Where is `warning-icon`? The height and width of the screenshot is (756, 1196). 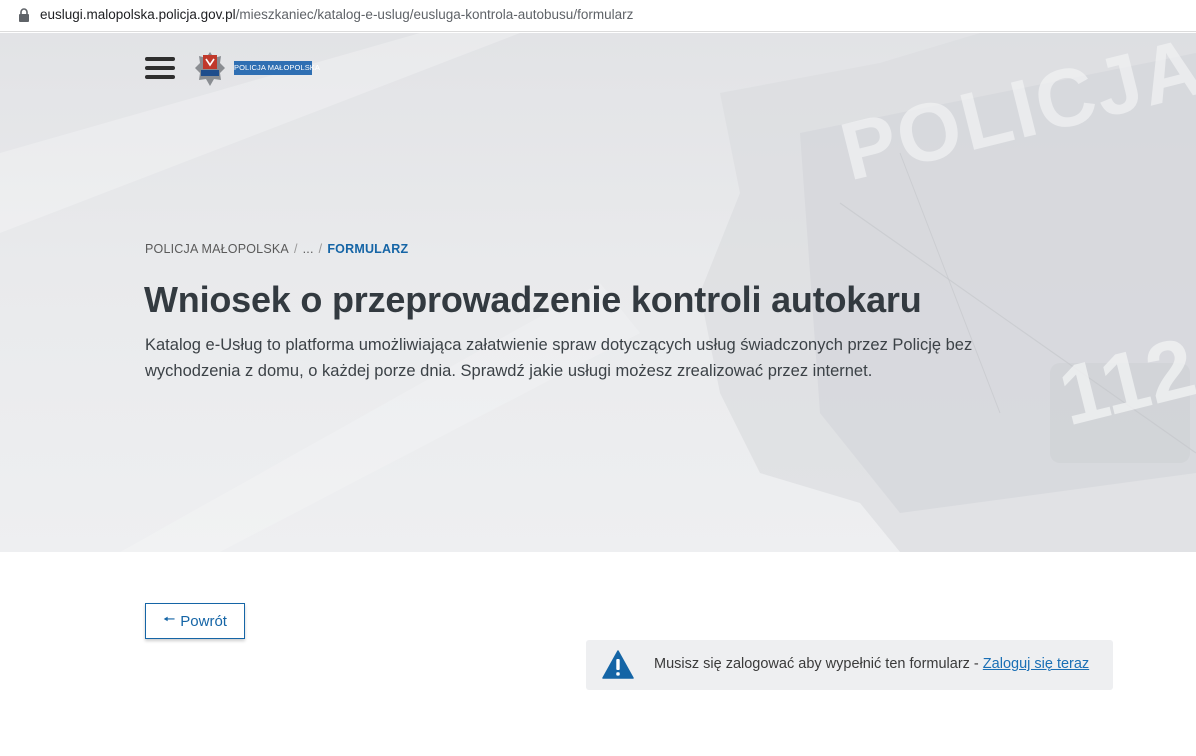 warning-icon is located at coordinates (618, 664).